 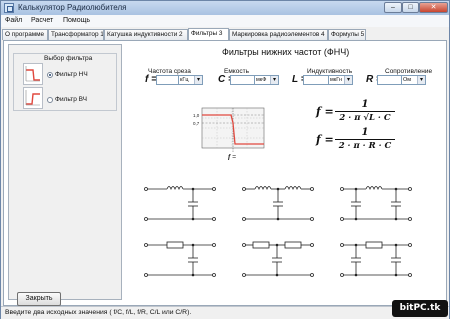 I want to click on filter-select-title: Выбор фильтра, so click(x=68, y=58).